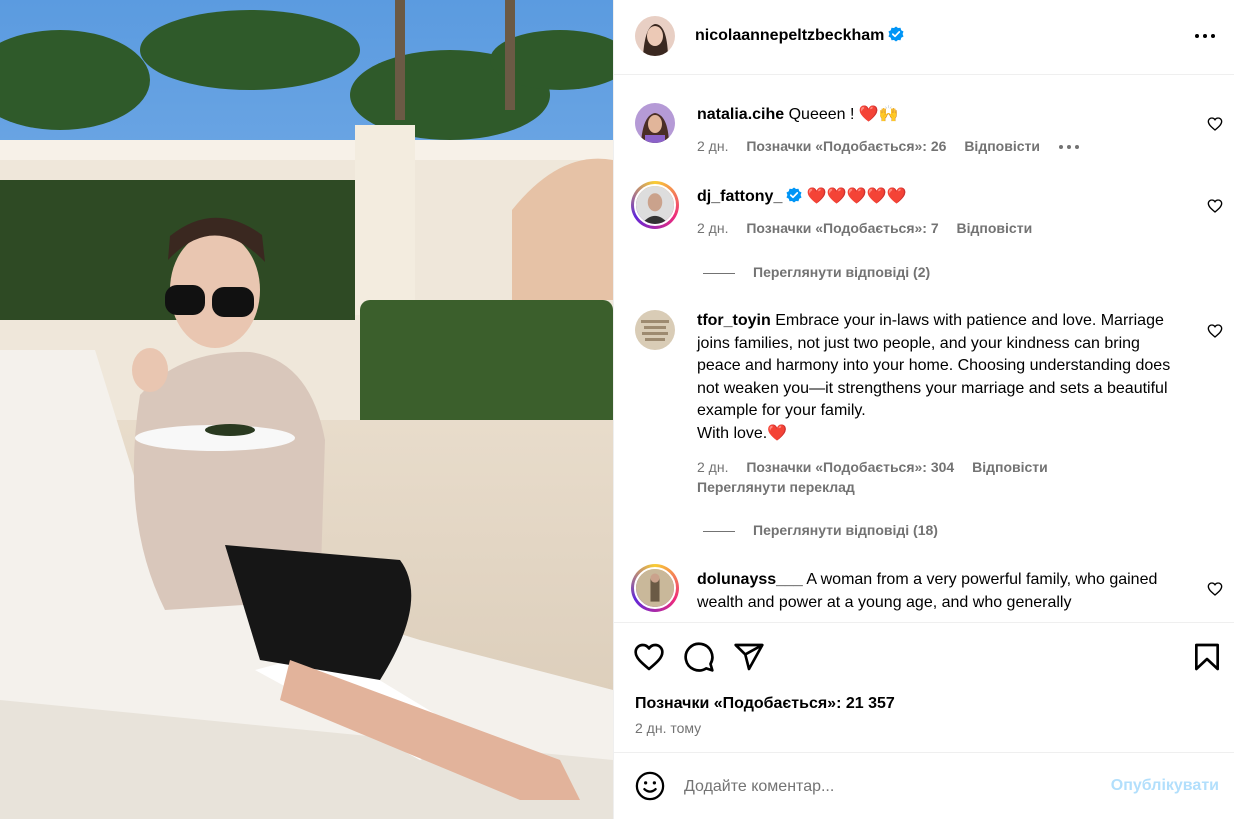 The image size is (1234, 819). I want to click on add-comment-bar: Опублікувати, so click(924, 785).